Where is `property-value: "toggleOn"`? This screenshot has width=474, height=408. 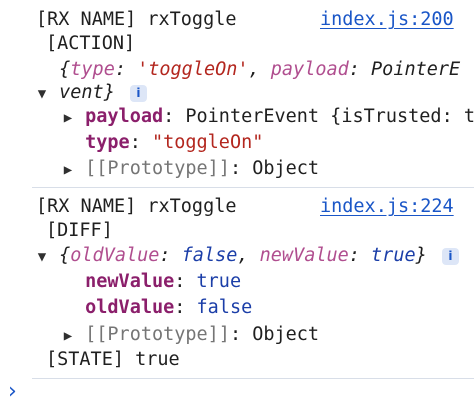
property-value: "toggleOn" is located at coordinates (207, 142).